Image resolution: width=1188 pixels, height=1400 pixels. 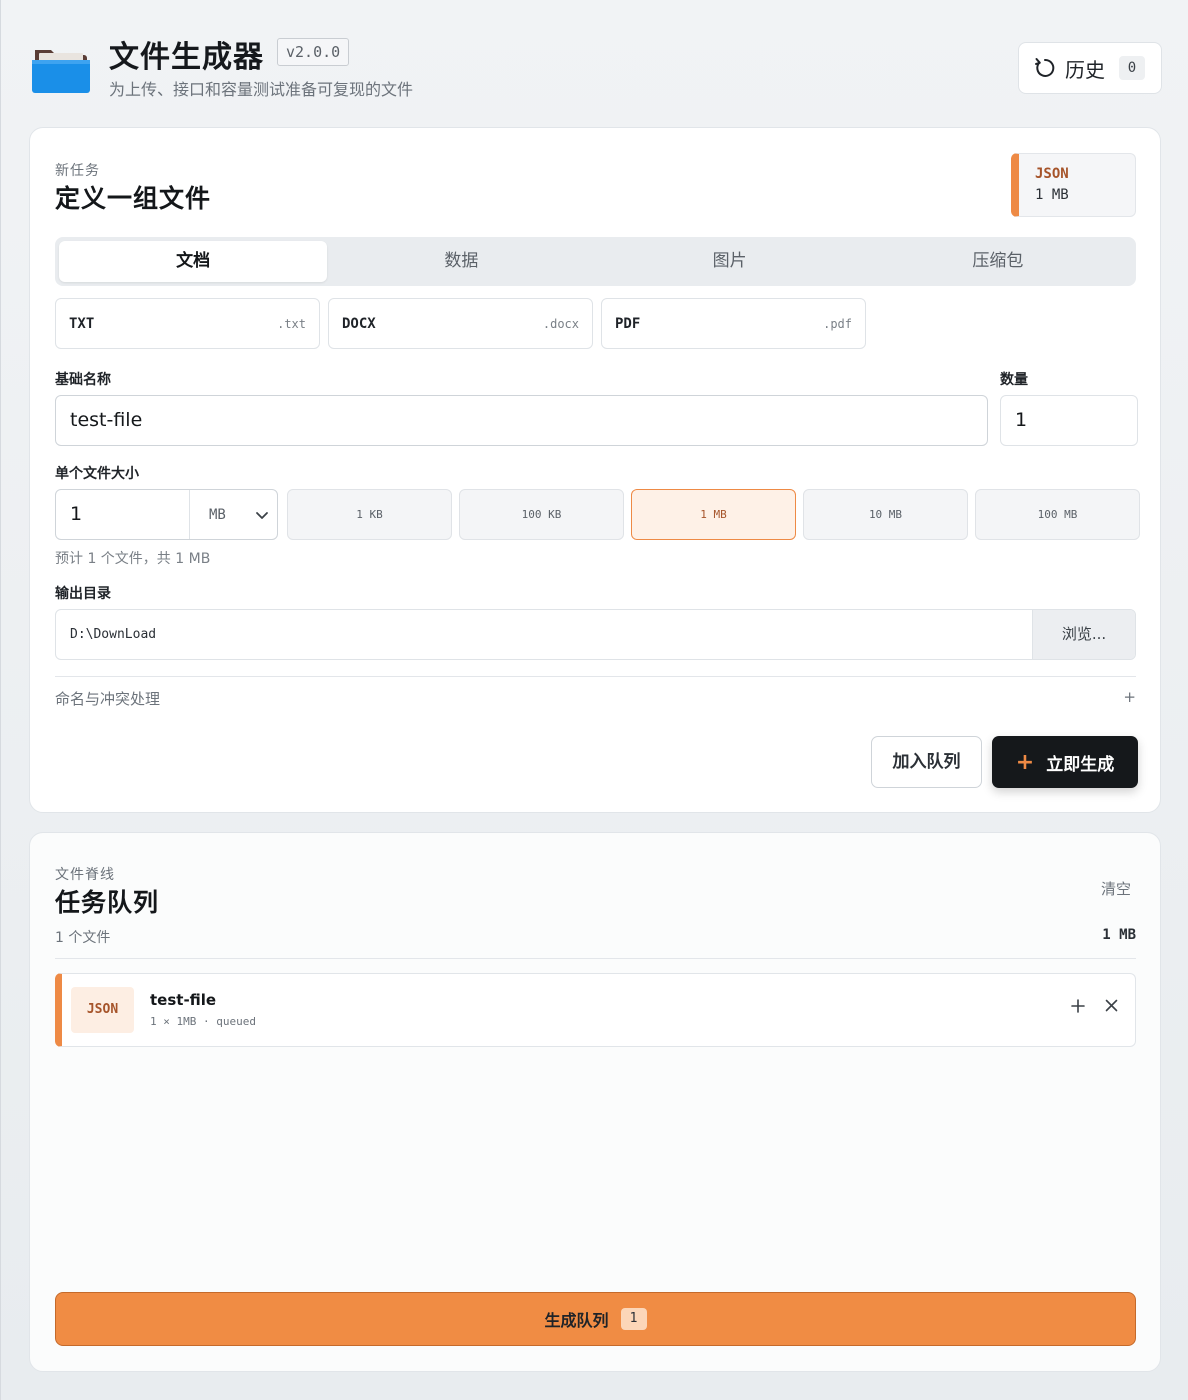 I want to click on tab-archives: 压缩包, so click(x=998, y=261).